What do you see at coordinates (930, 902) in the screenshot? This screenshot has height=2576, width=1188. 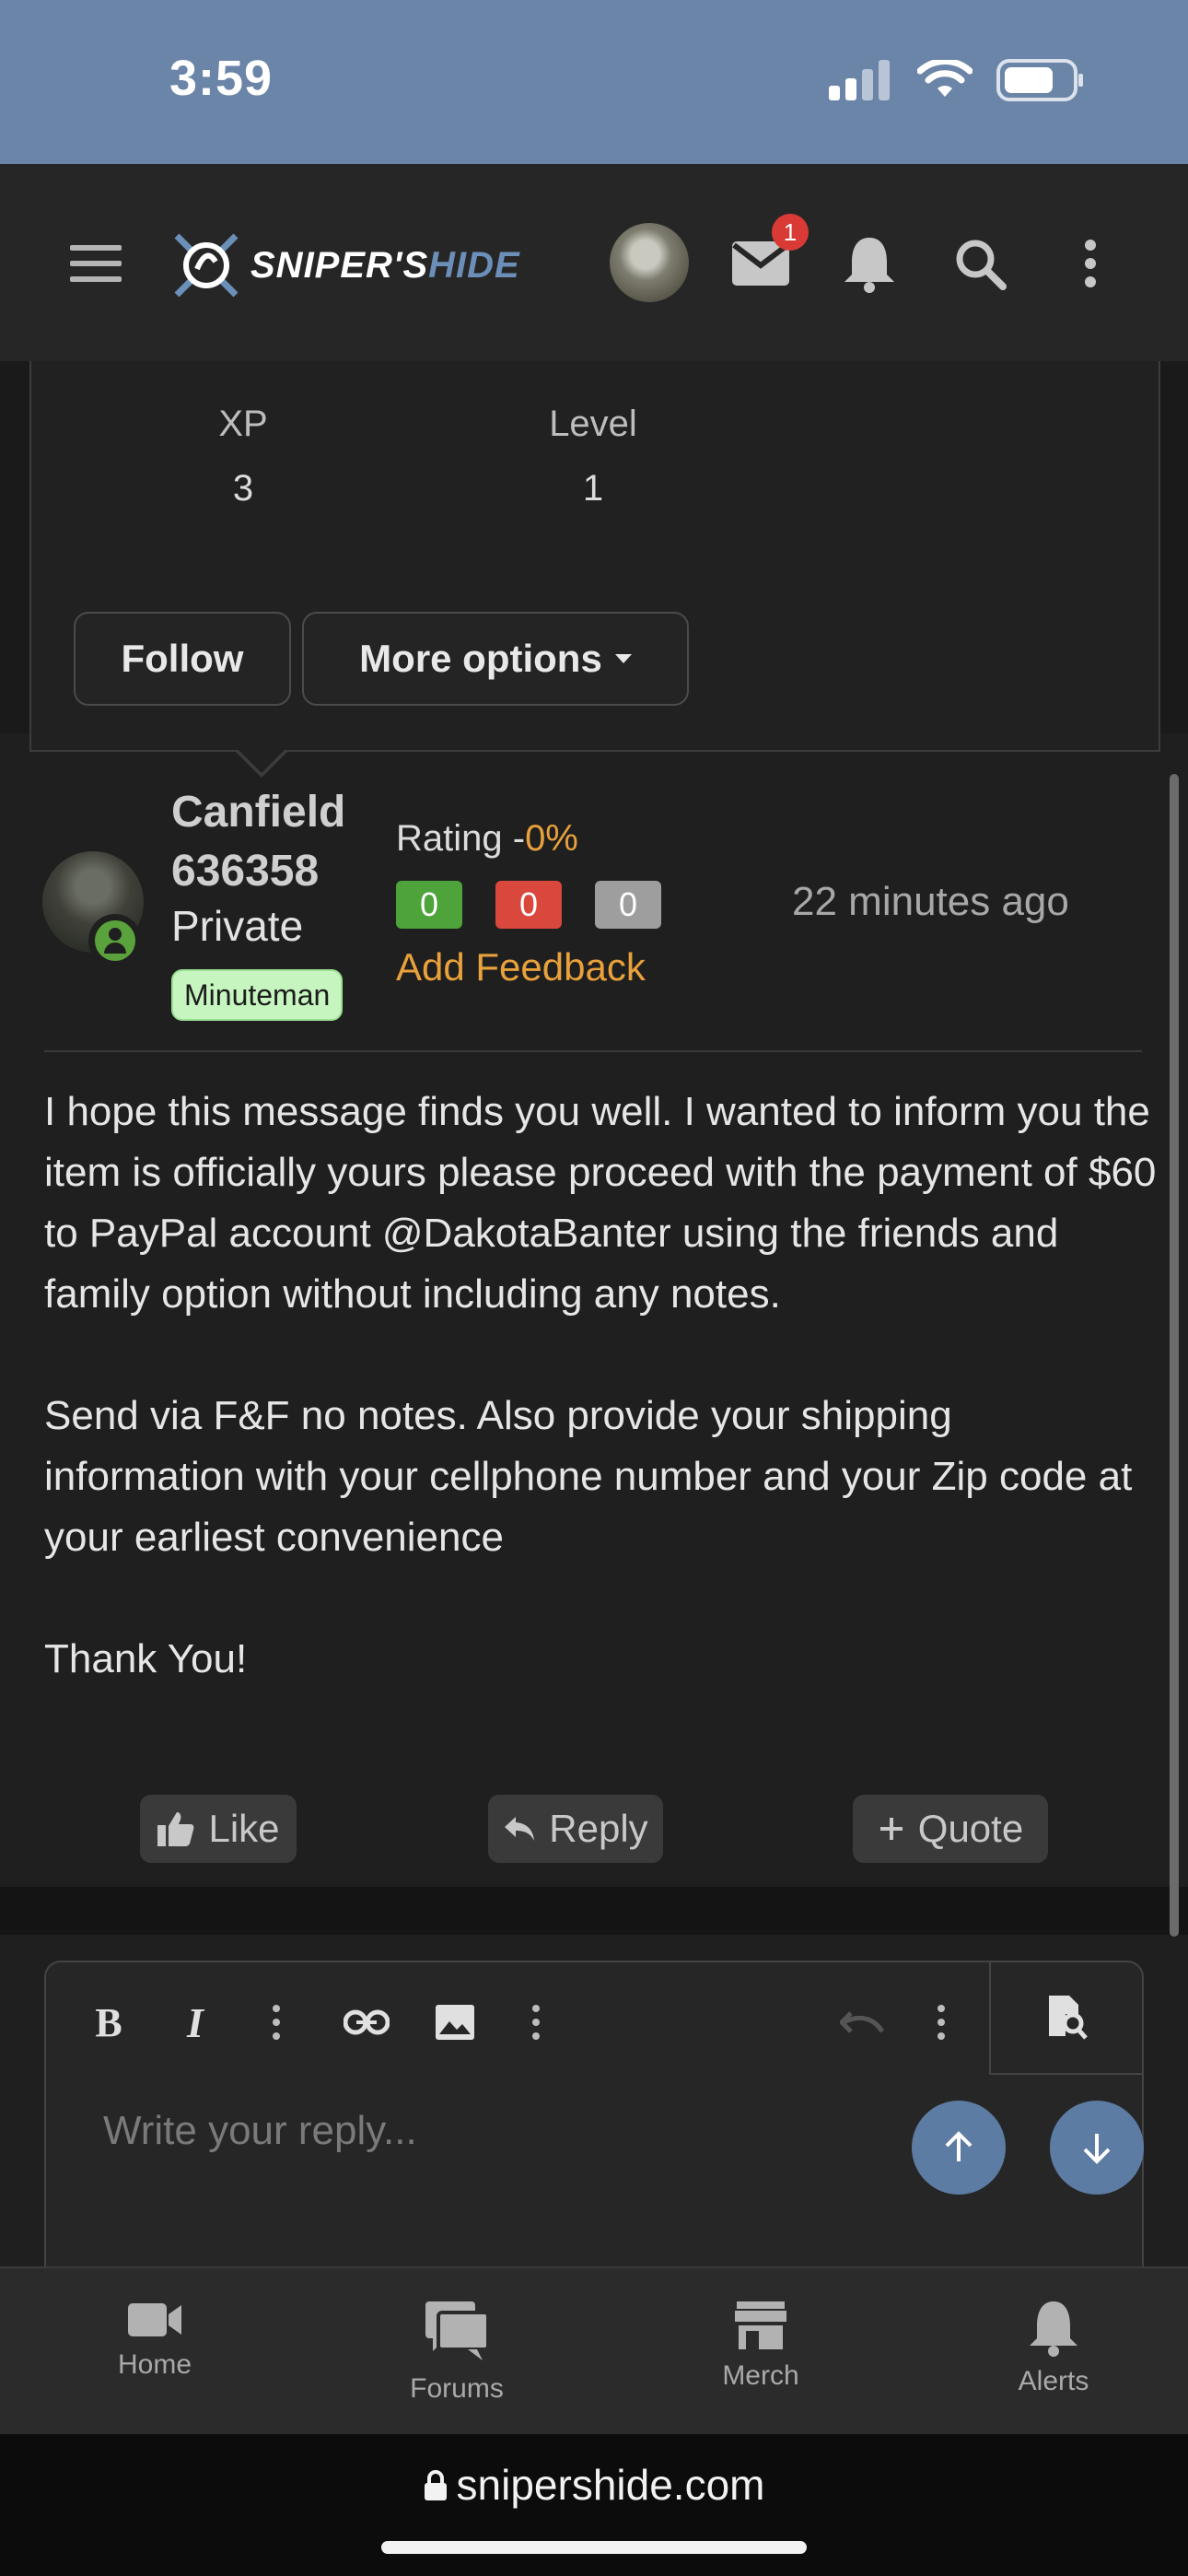 I see `post-timestamp: 22 minutes ago` at bounding box center [930, 902].